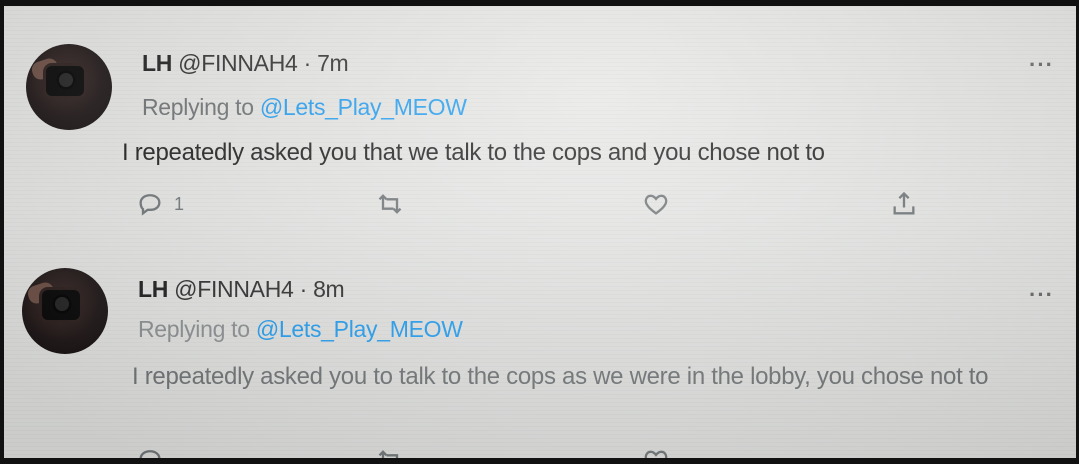  I want to click on tweet-header: LH @FINNAH4 · 8m, so click(241, 289).